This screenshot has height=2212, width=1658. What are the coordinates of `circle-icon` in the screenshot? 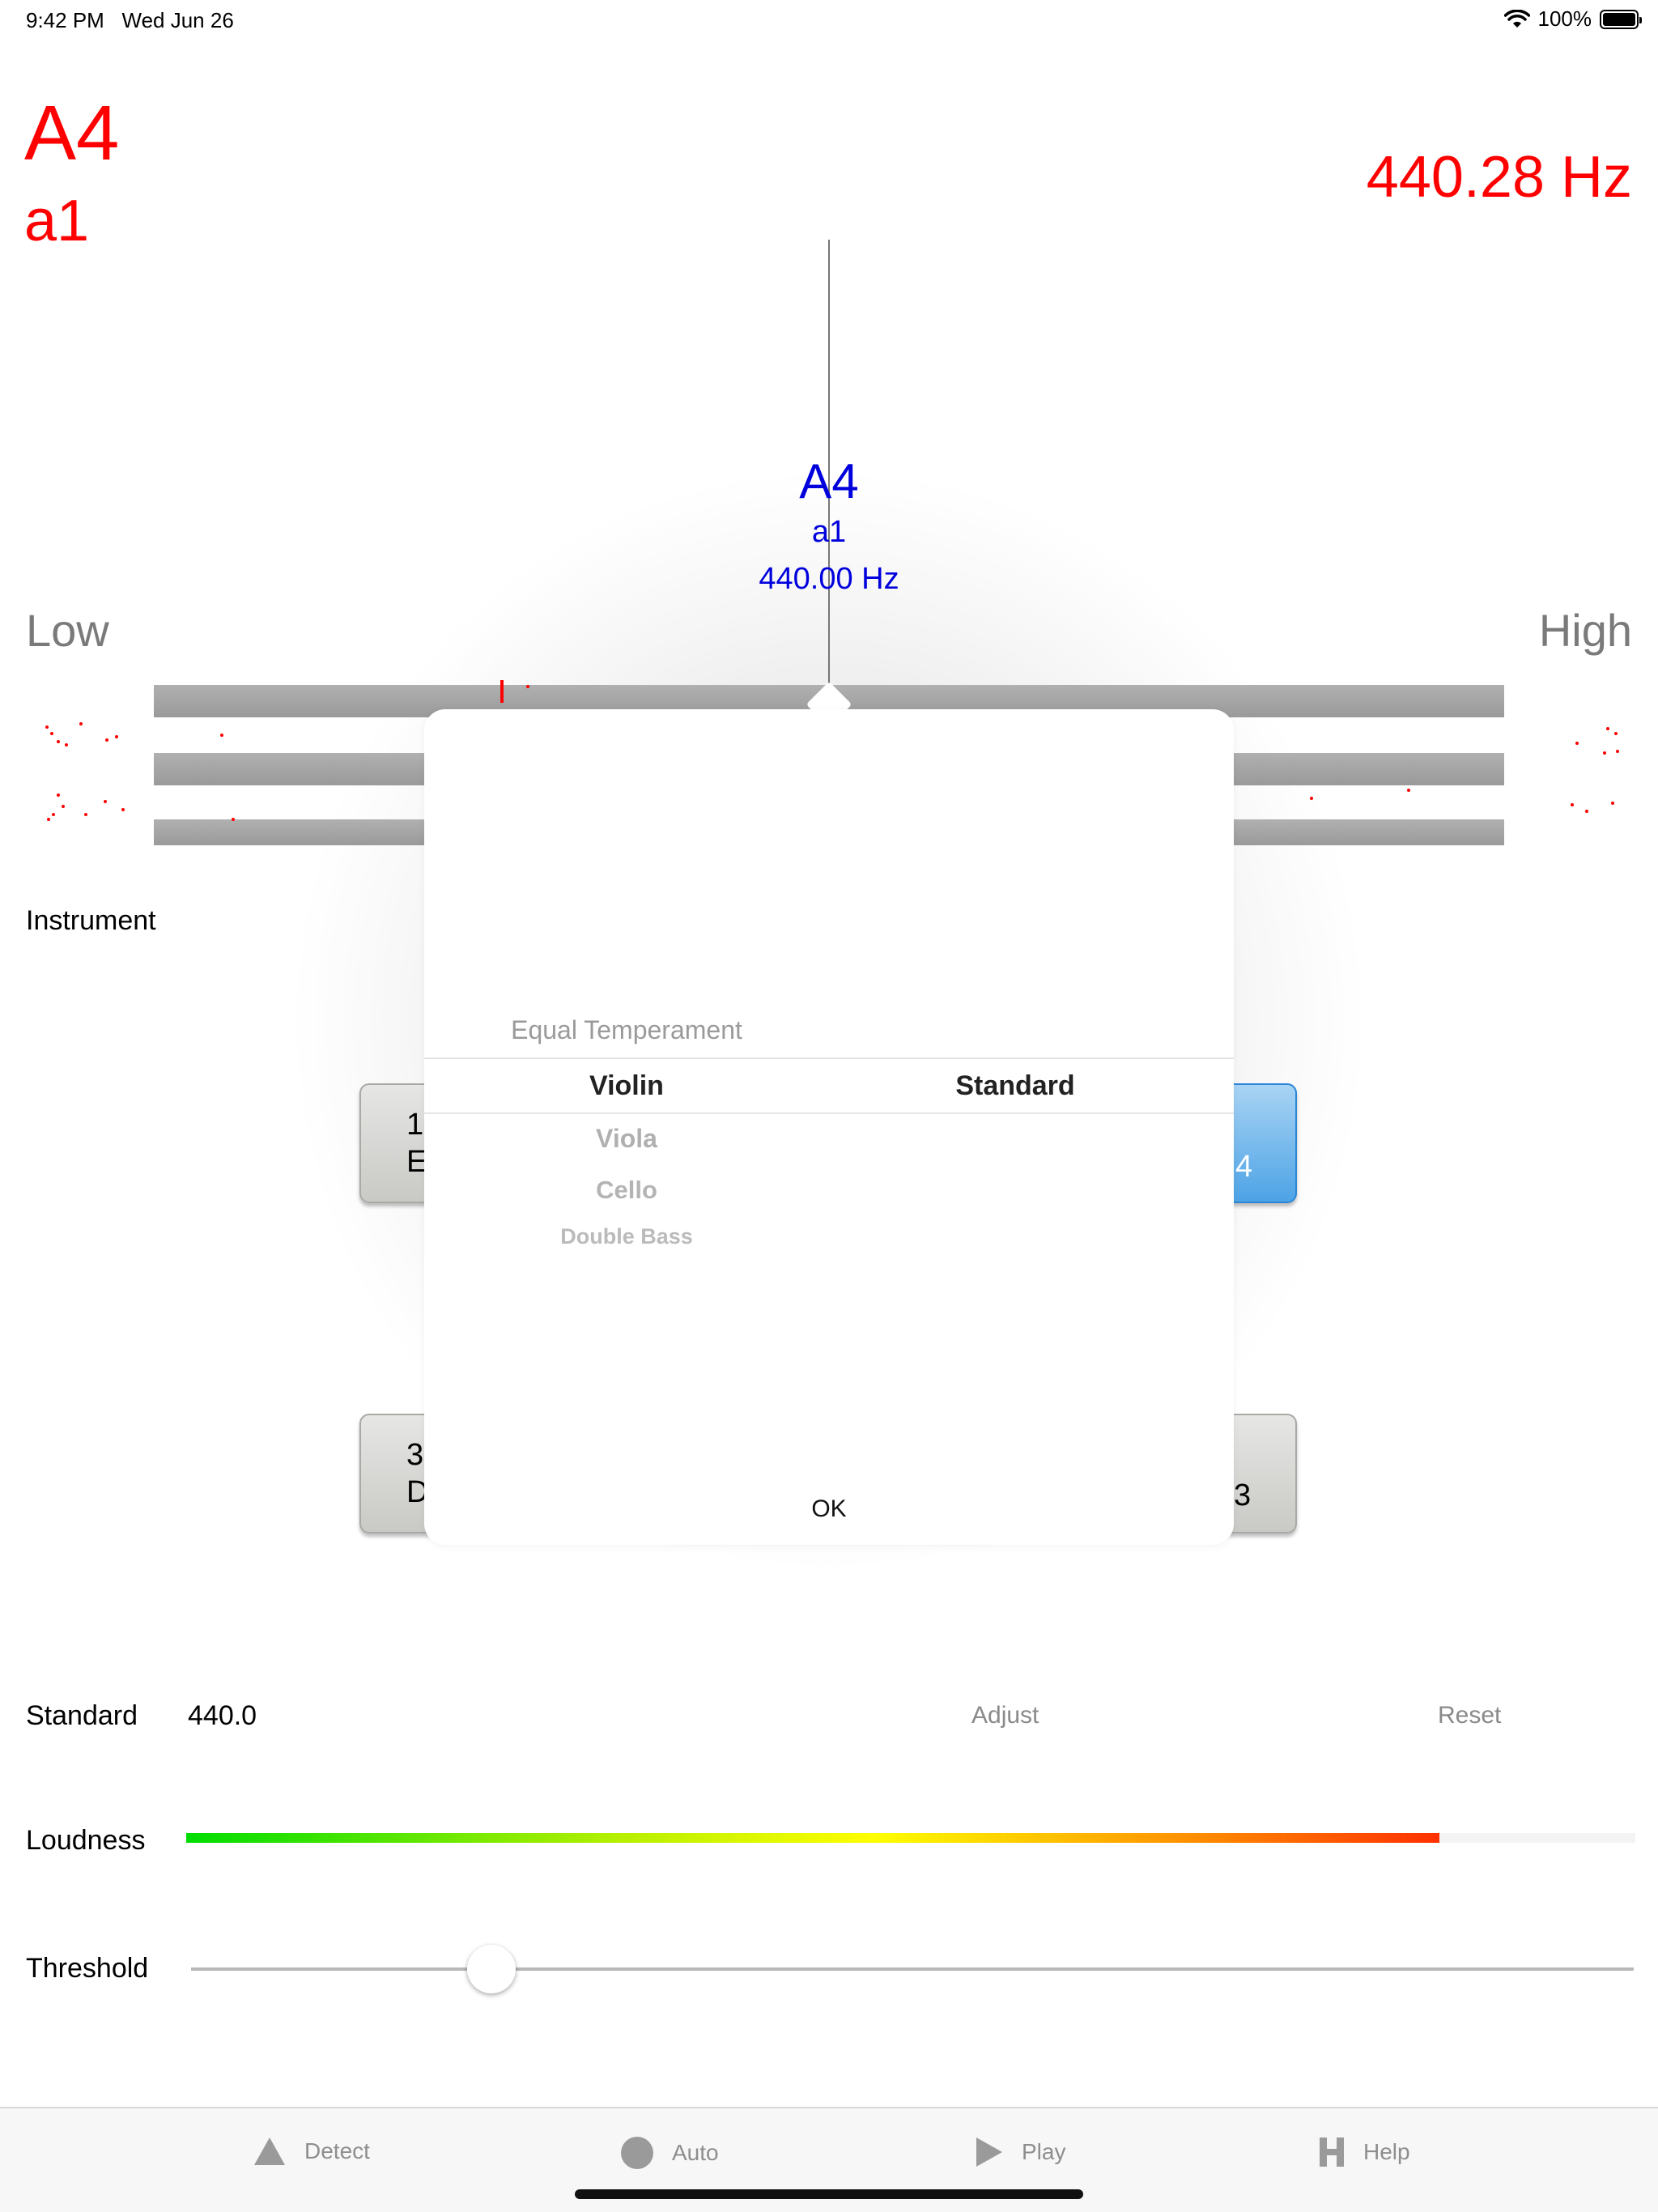 It's located at (637, 2153).